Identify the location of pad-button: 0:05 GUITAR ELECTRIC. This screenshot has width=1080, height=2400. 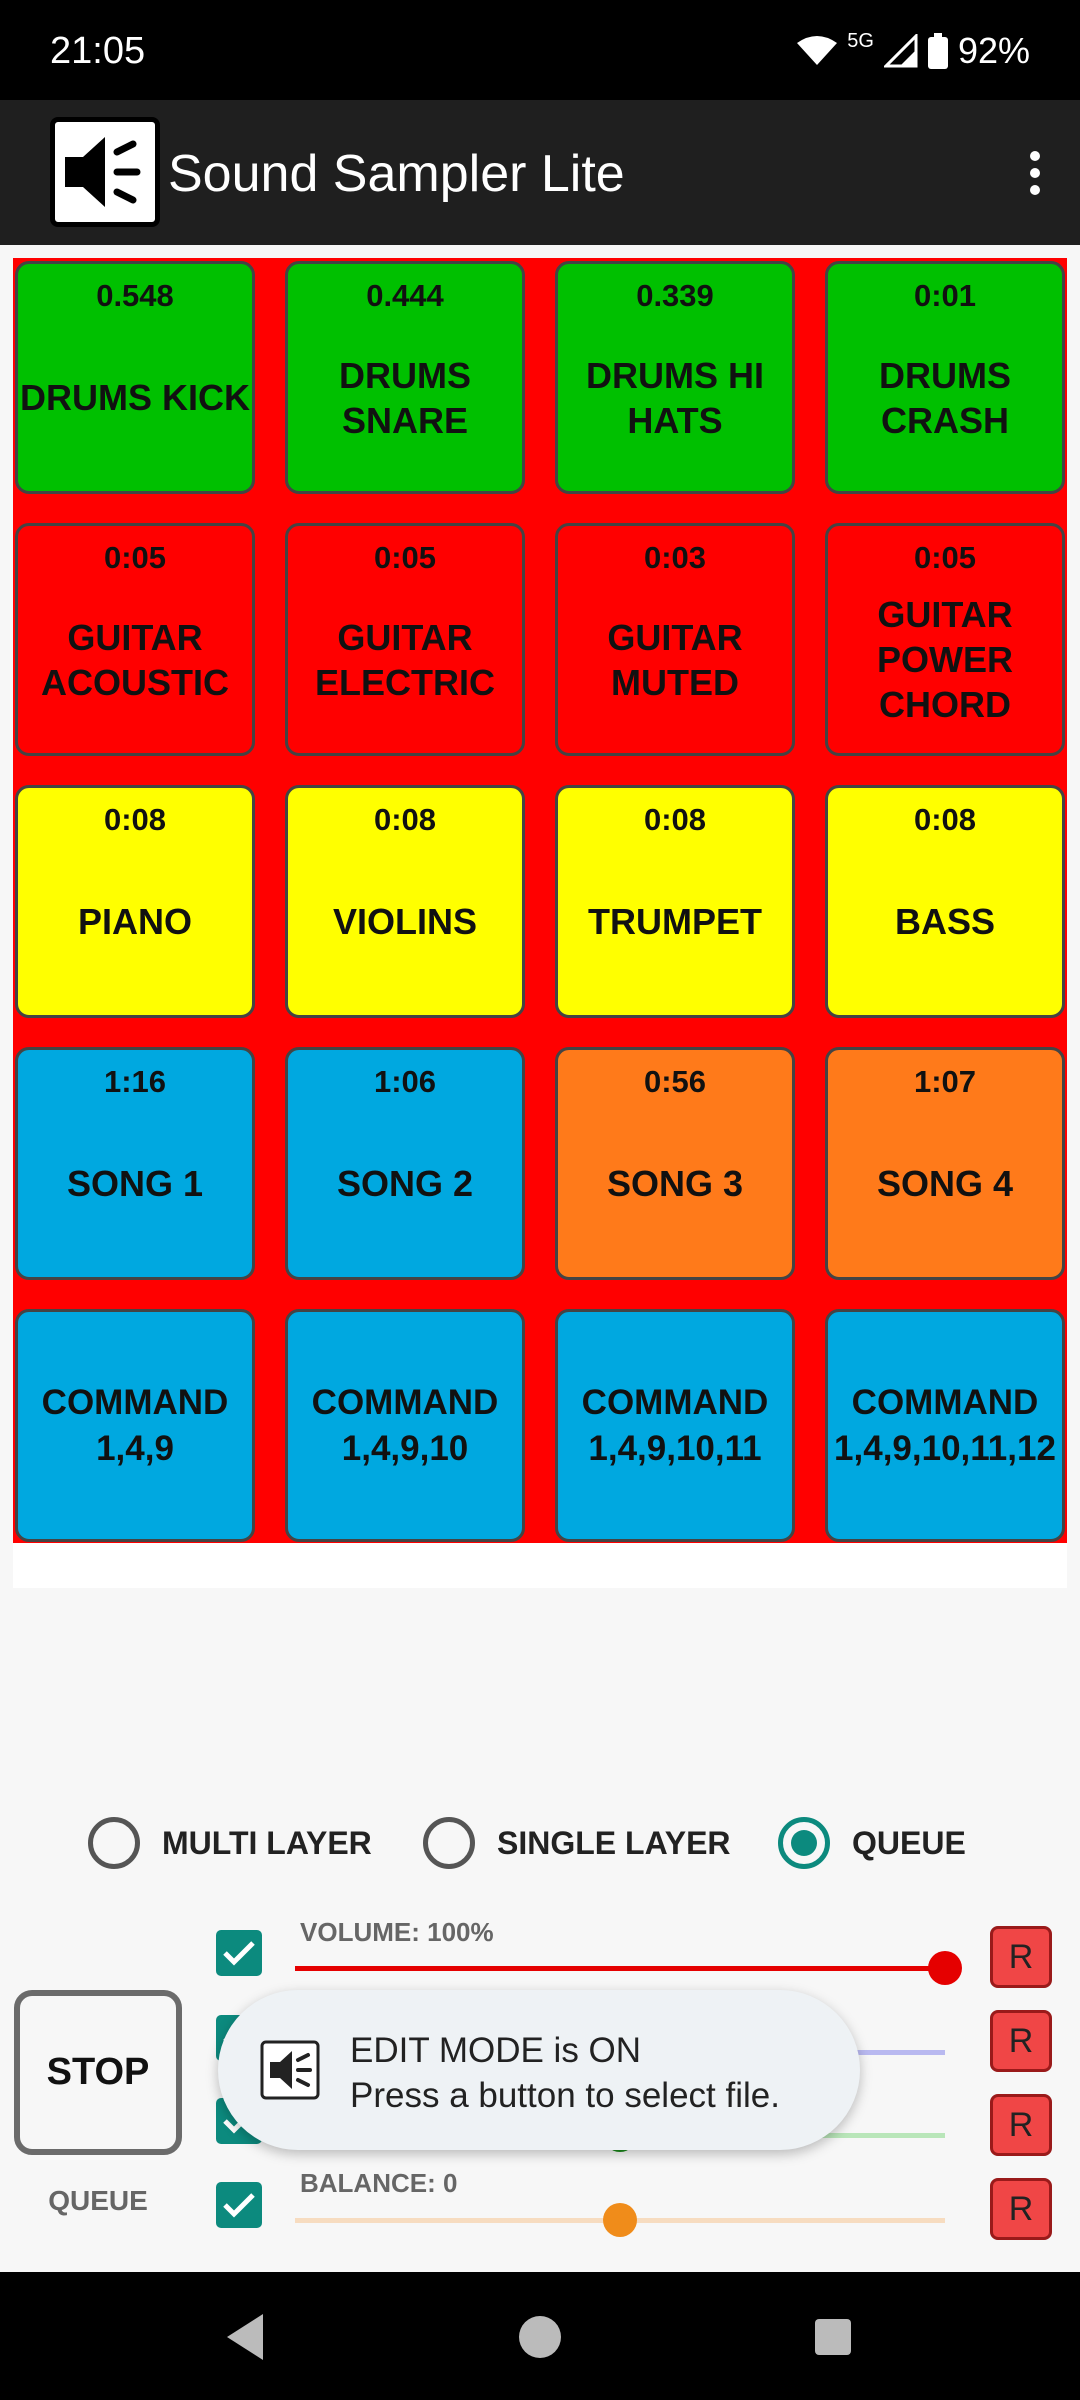
(405, 639).